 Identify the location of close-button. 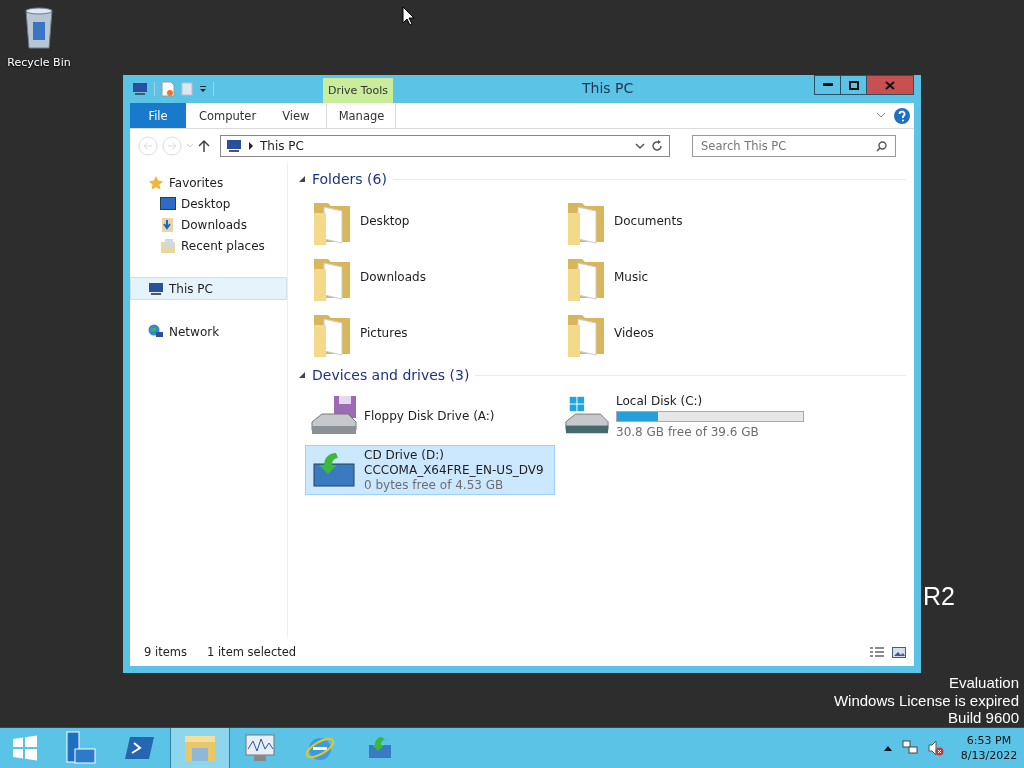
(890, 85).